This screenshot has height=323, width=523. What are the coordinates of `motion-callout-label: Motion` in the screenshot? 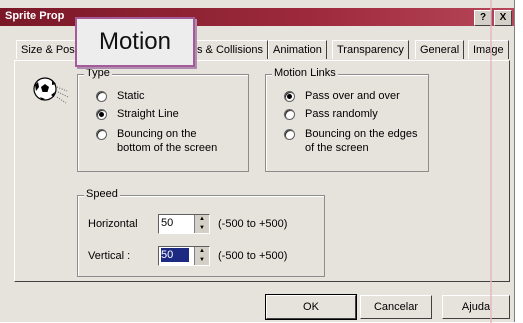 It's located at (135, 42).